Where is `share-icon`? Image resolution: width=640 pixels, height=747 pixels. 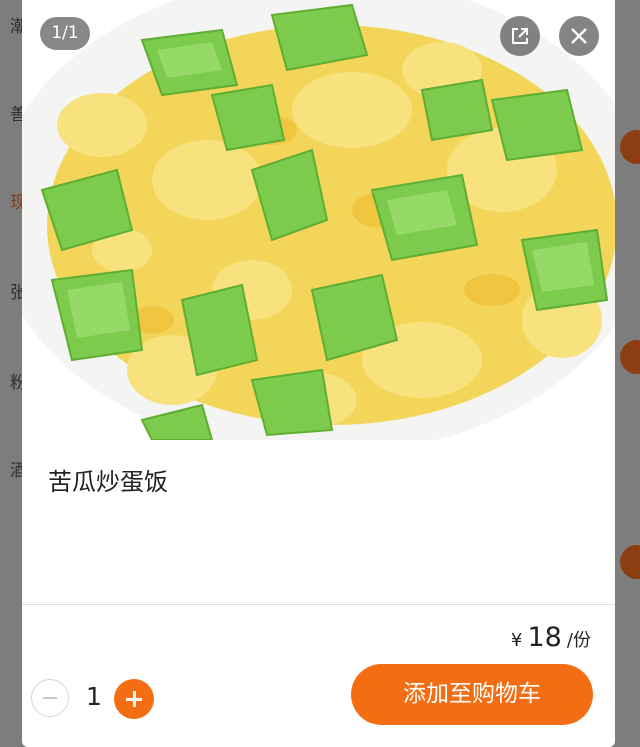 share-icon is located at coordinates (520, 36).